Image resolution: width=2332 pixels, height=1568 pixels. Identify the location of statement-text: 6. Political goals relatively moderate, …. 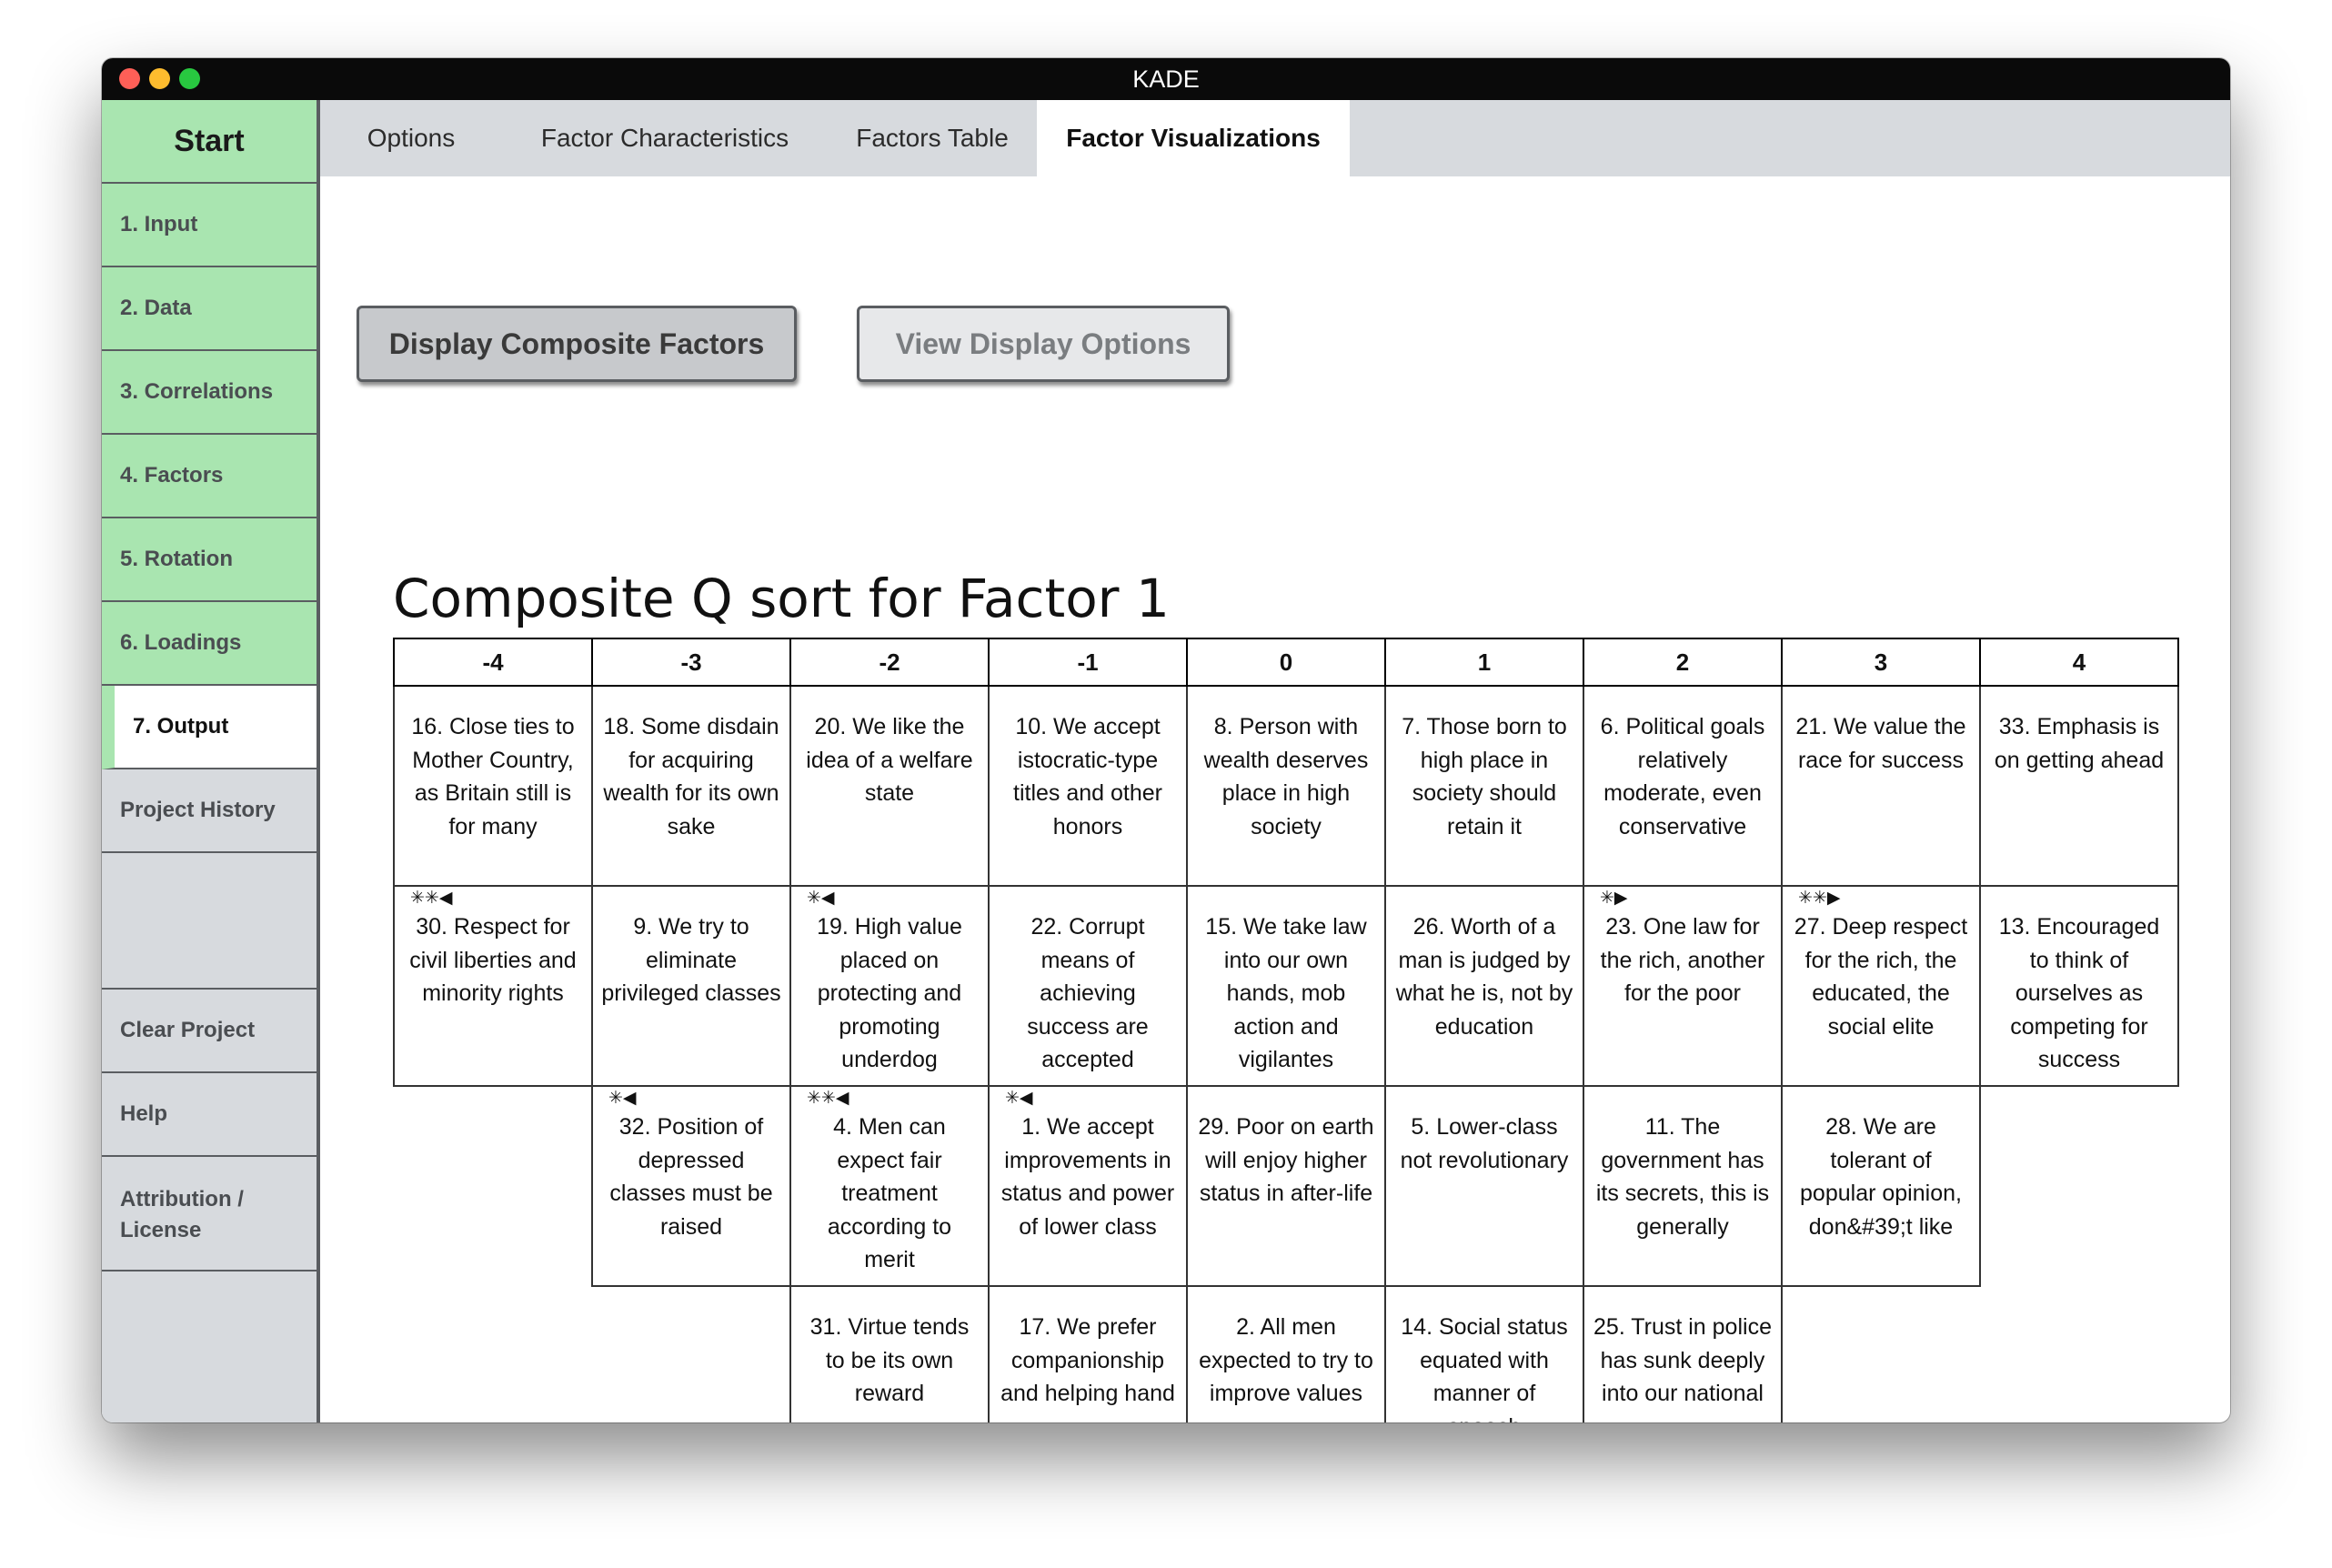
(1682, 776).